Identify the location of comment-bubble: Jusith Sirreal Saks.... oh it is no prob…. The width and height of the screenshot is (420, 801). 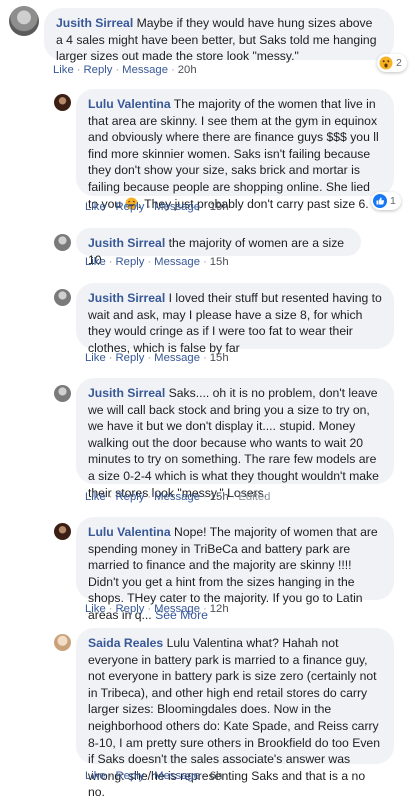
(235, 439).